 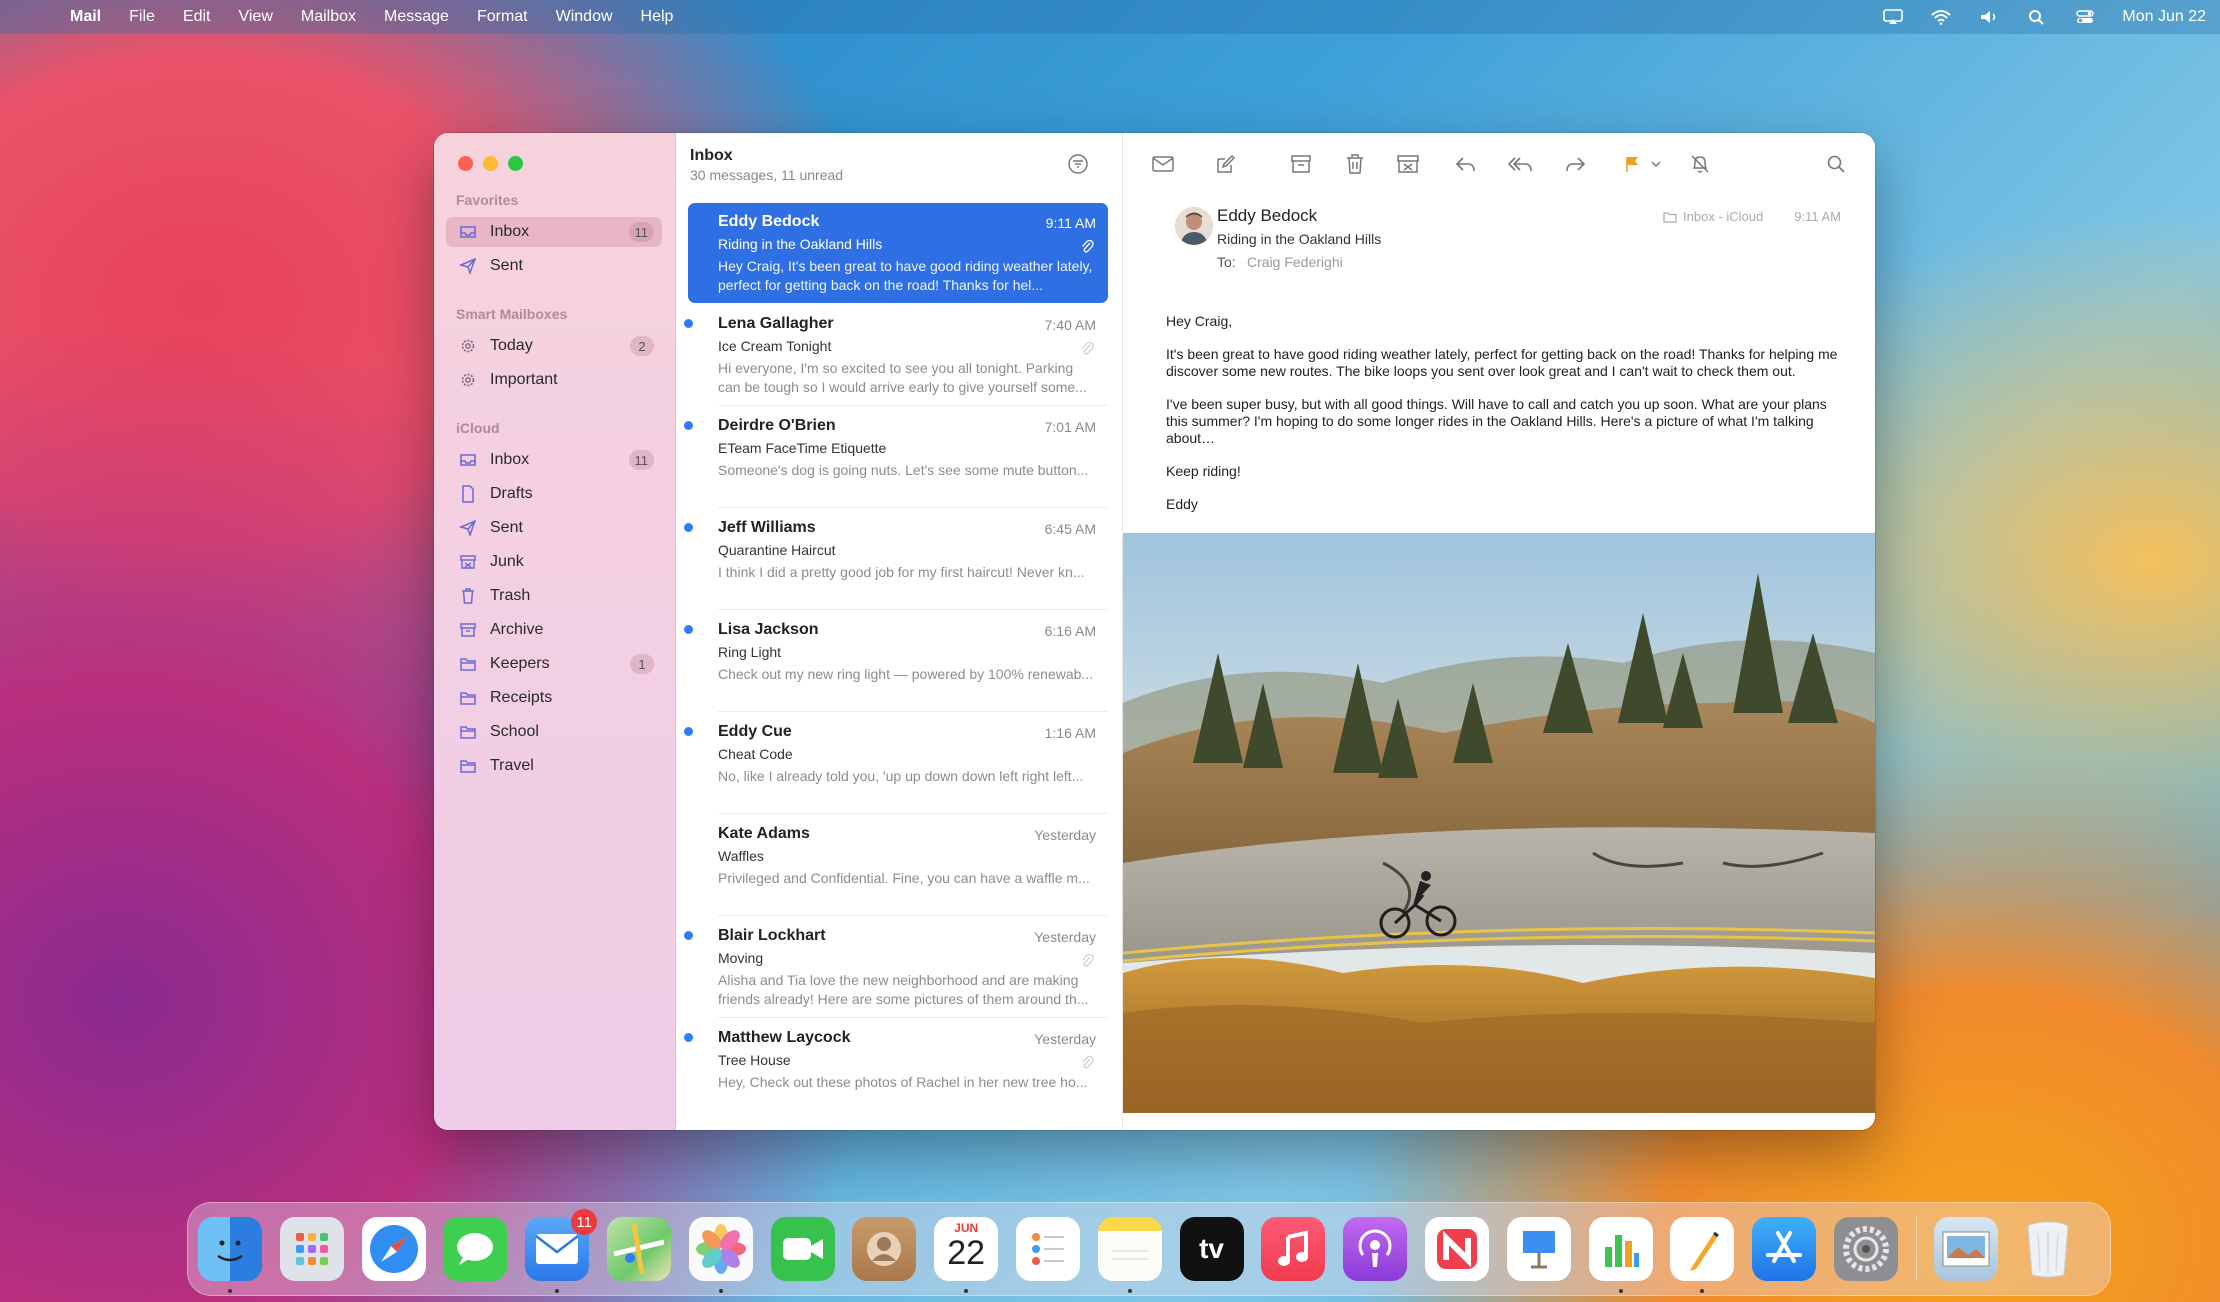 What do you see at coordinates (1620, 1255) in the screenshot?
I see `dock-app-numbers` at bounding box center [1620, 1255].